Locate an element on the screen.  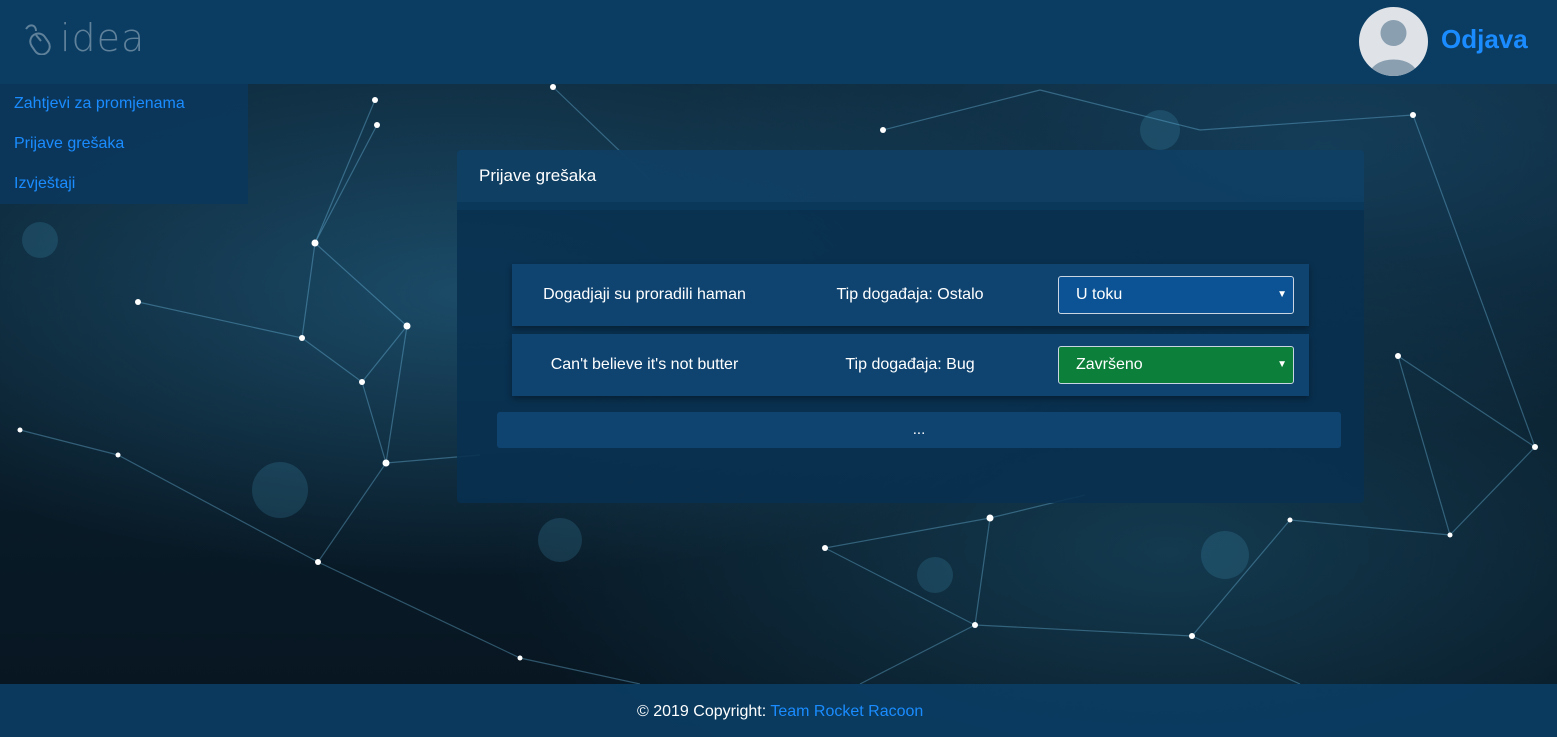
report-type: Tip događaja: Bug is located at coordinates (910, 364).